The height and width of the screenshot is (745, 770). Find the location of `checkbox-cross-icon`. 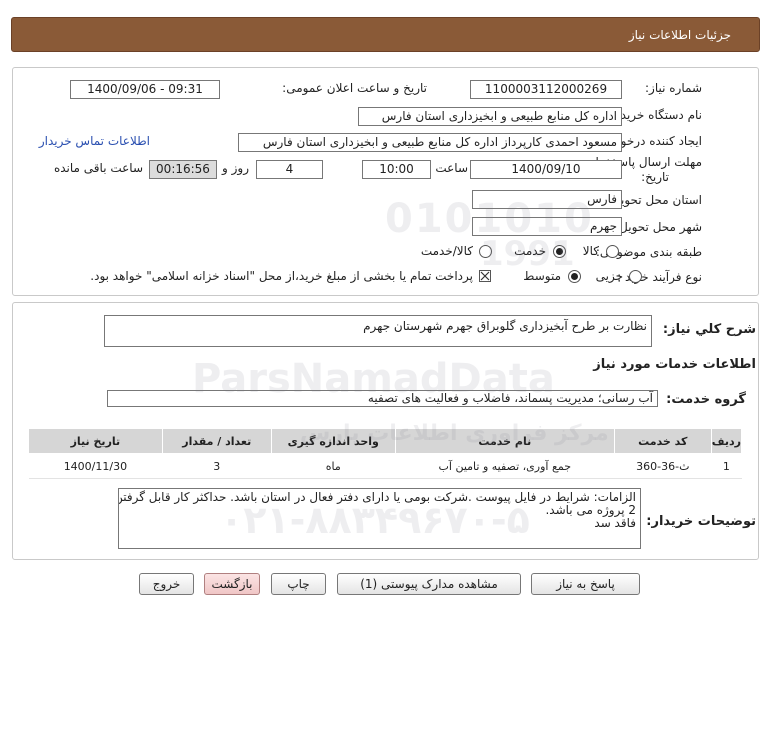

checkbox-cross-icon is located at coordinates (485, 276).